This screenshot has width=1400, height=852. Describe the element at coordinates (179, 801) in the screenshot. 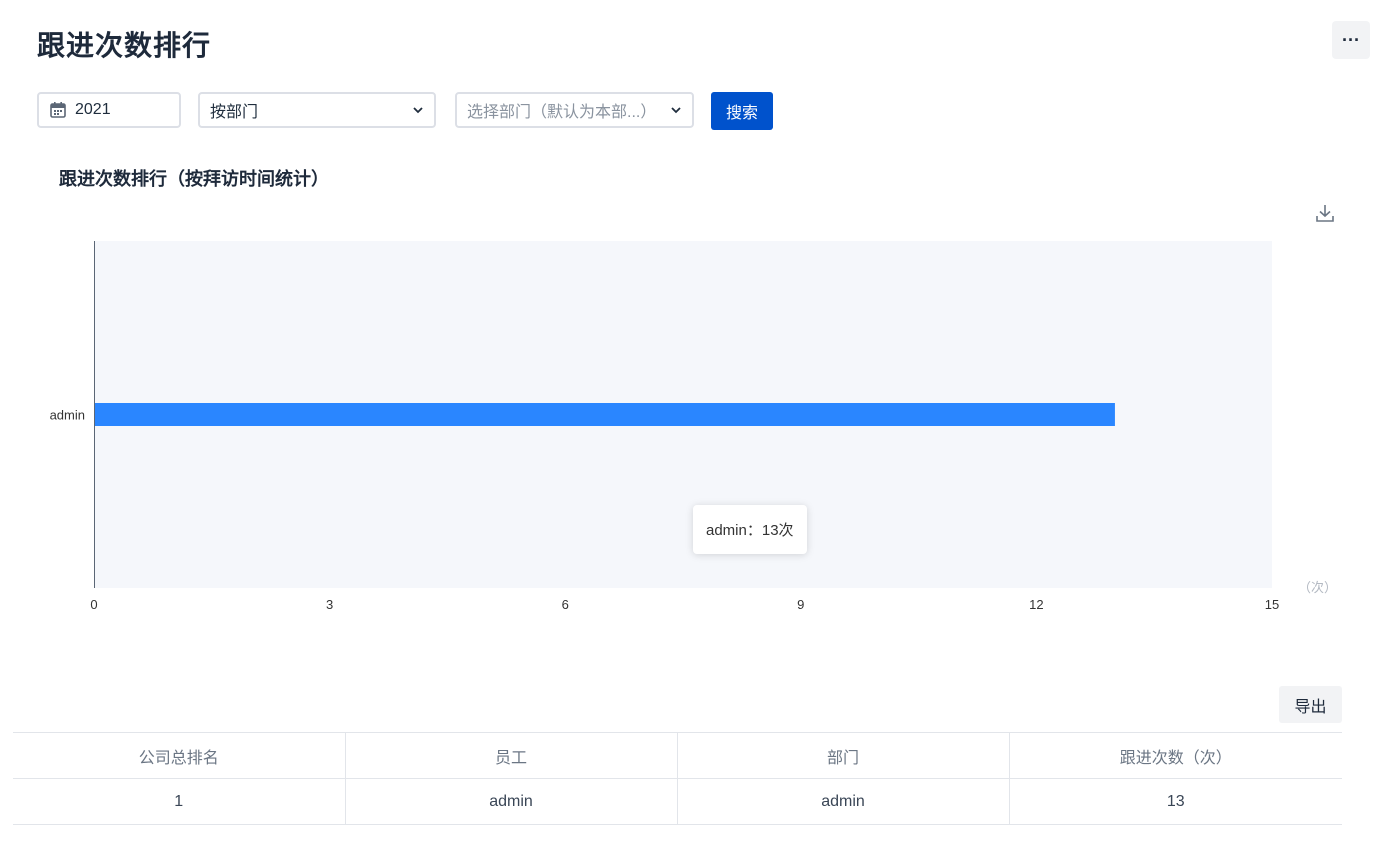

I see `cell-rank: 1` at that location.